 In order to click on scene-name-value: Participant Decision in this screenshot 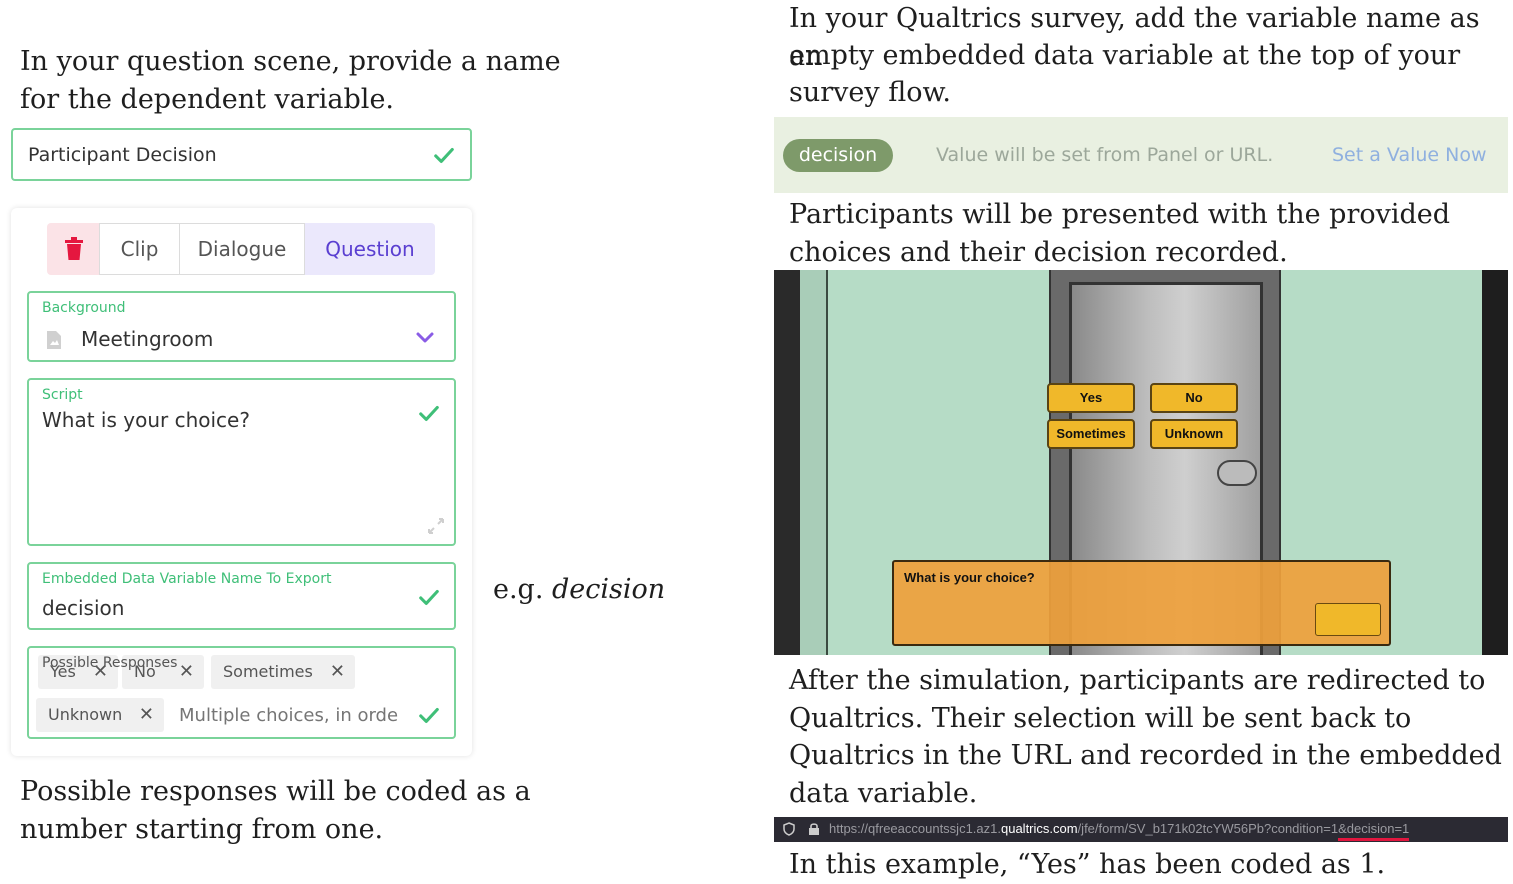, I will do `click(122, 155)`.